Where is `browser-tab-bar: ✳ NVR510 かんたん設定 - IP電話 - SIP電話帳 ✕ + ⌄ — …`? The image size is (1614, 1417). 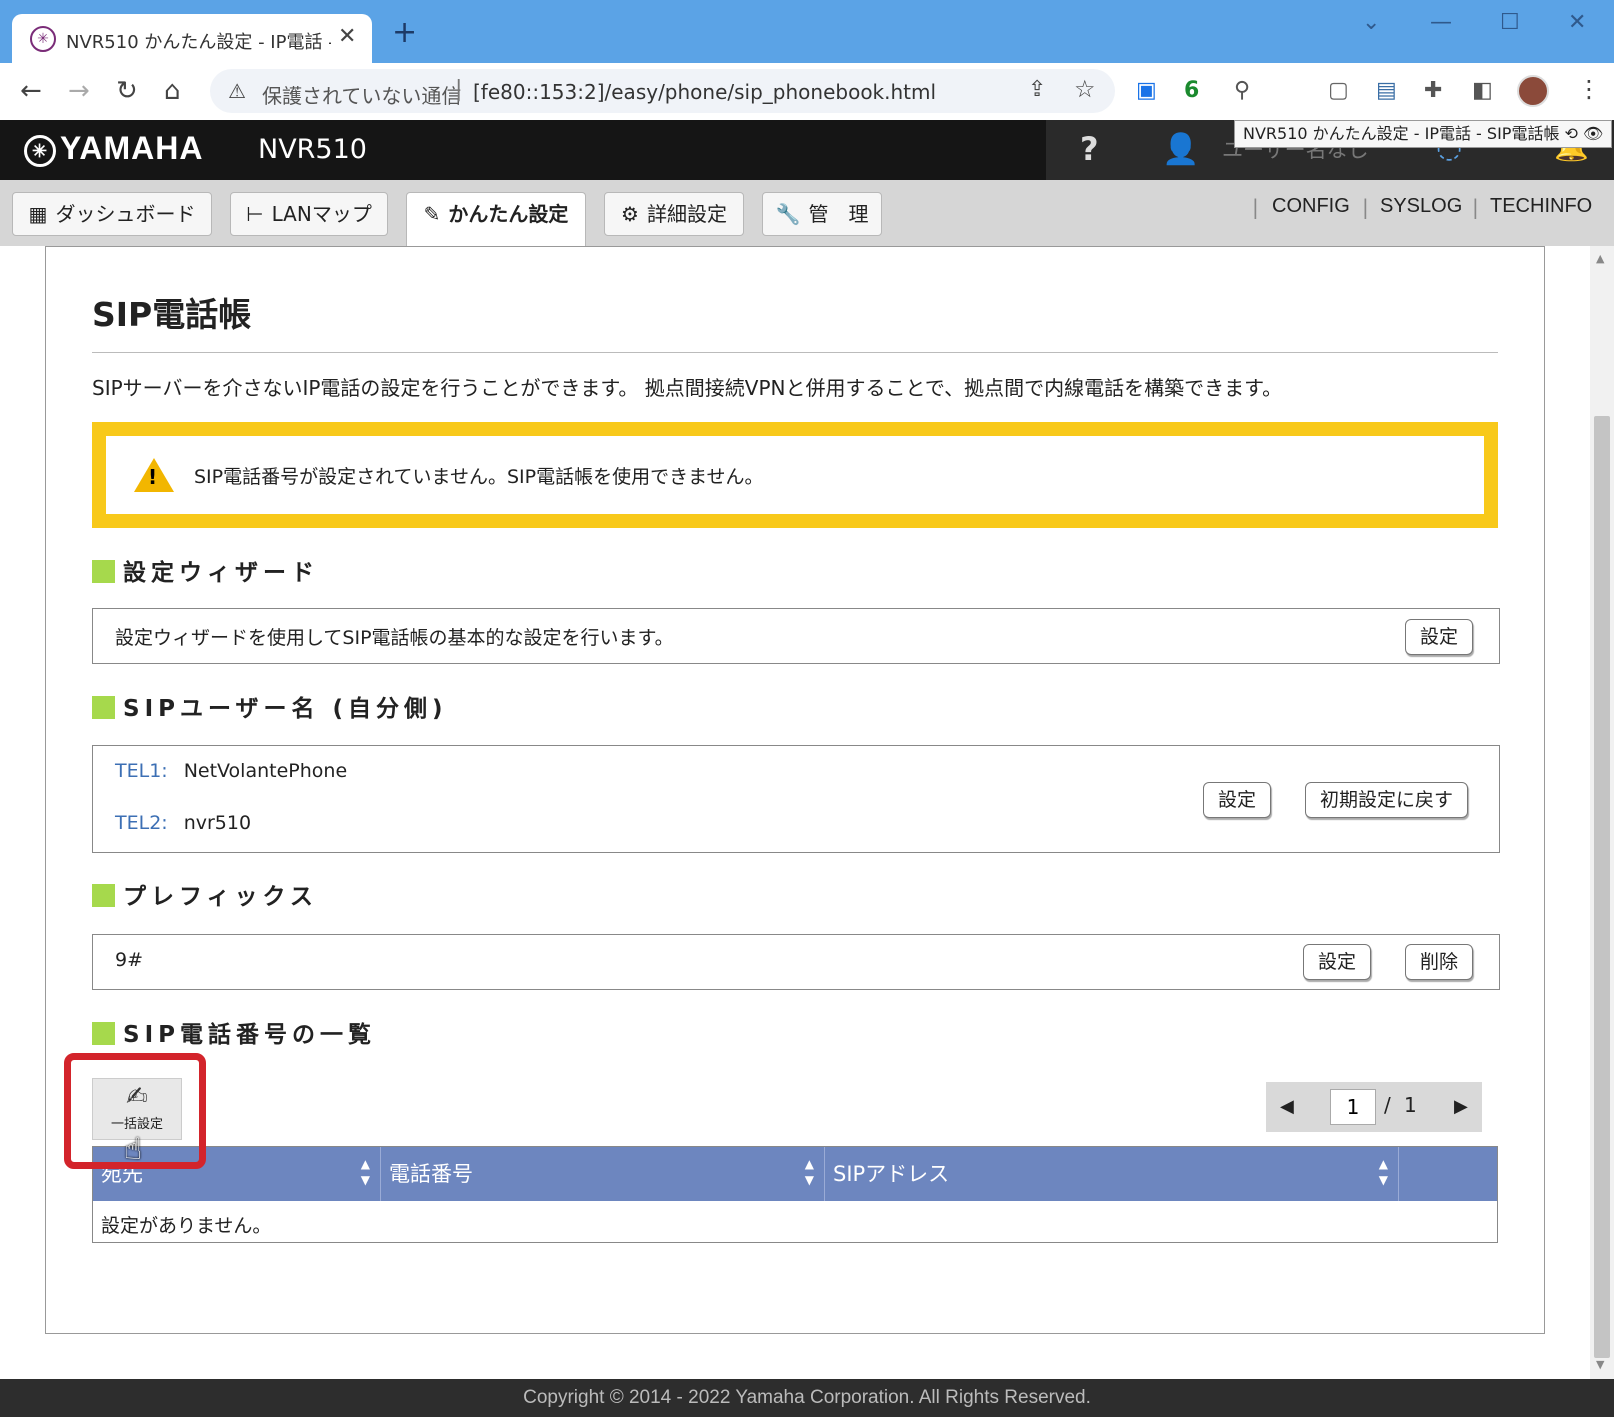 browser-tab-bar: ✳ NVR510 かんたん設定 - IP電話 - SIP電話帳 ✕ + ⌄ — … is located at coordinates (807, 32).